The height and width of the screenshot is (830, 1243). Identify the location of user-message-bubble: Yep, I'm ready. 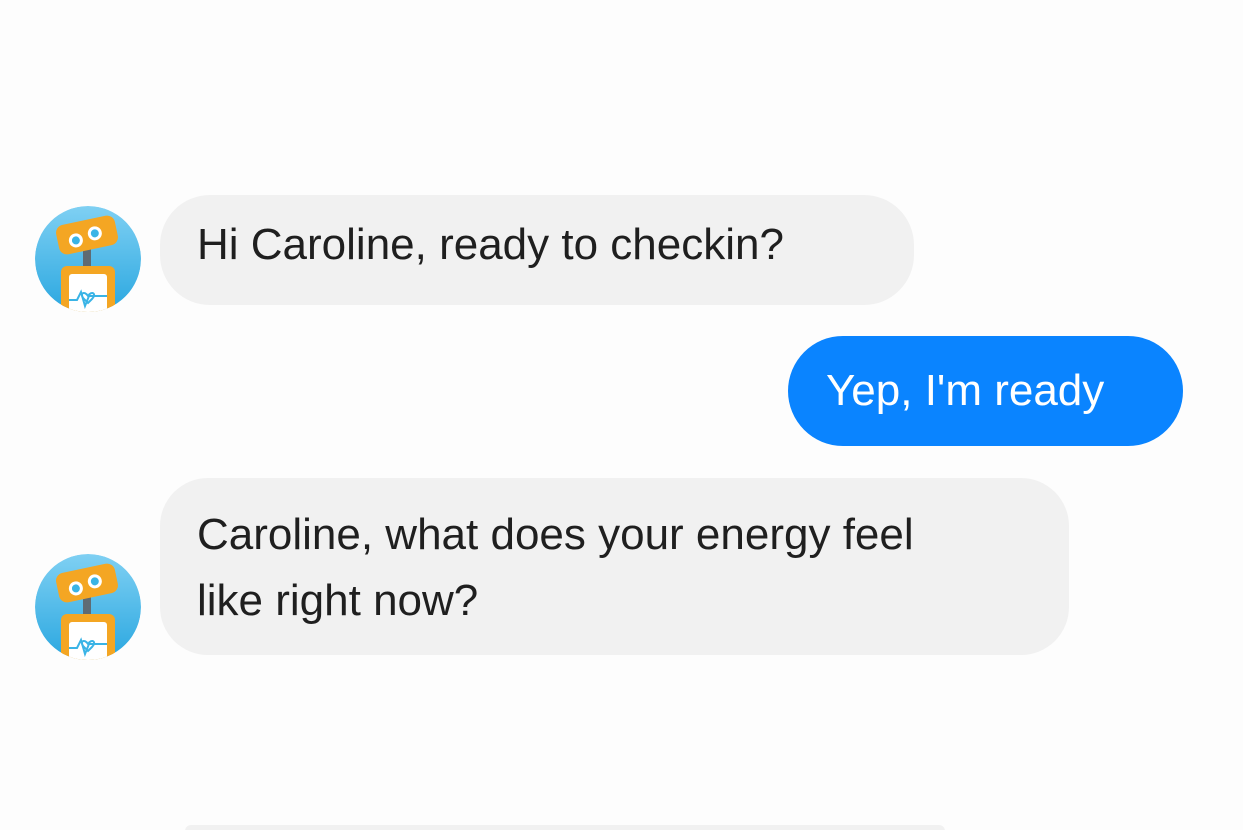
(985, 391).